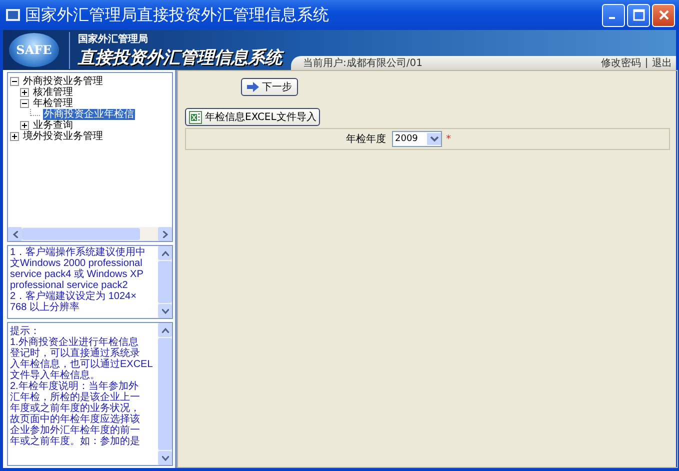 The height and width of the screenshot is (471, 679). Describe the element at coordinates (613, 15) in the screenshot. I see `minimize-button` at that location.